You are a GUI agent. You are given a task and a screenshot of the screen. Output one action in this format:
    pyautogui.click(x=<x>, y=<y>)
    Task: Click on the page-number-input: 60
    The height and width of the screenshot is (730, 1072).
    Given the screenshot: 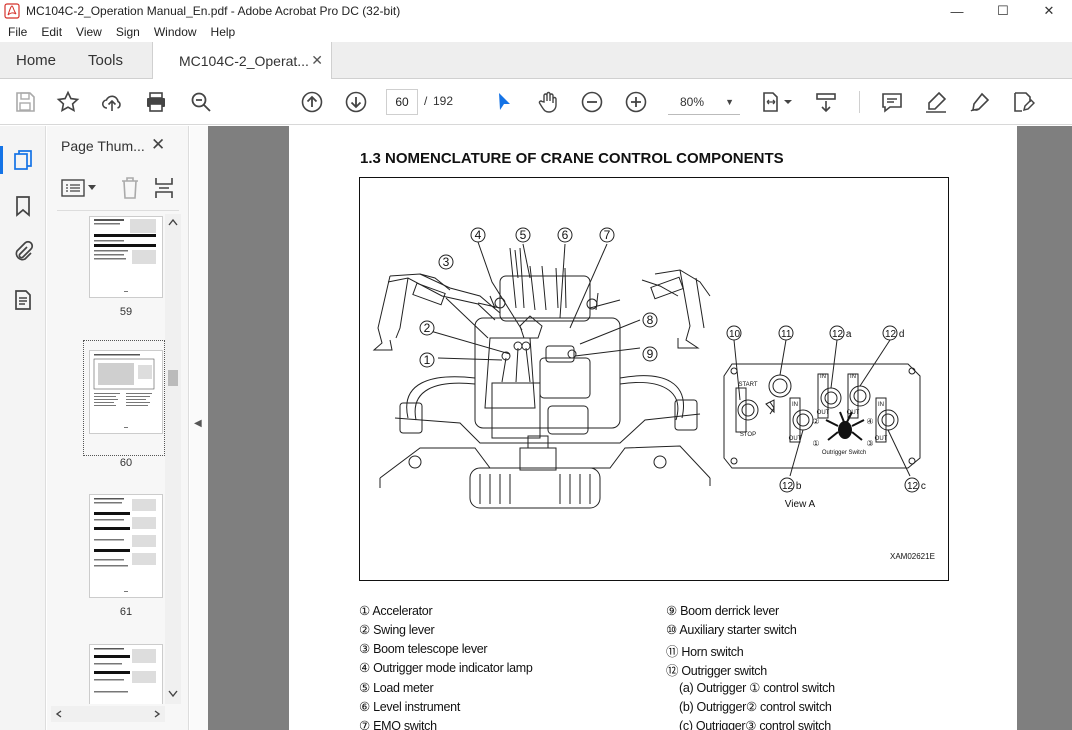 What is the action you would take?
    pyautogui.click(x=402, y=102)
    